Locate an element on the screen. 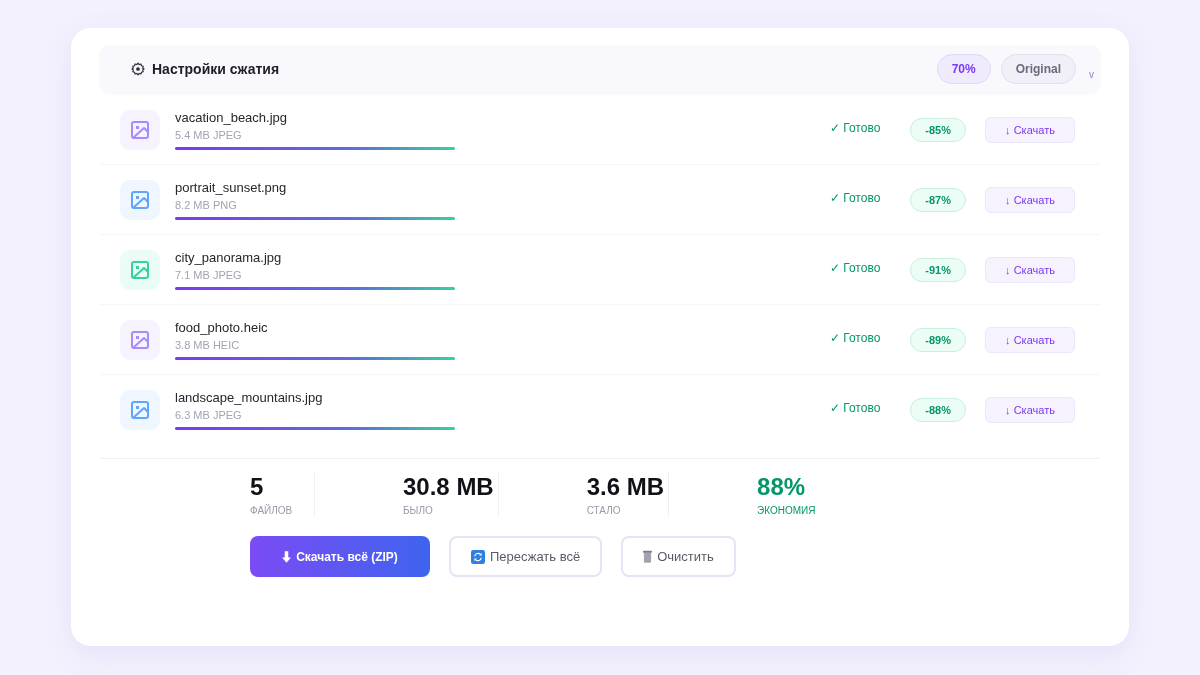 This screenshot has height=675, width=1200. savings-badge: -87% is located at coordinates (938, 199).